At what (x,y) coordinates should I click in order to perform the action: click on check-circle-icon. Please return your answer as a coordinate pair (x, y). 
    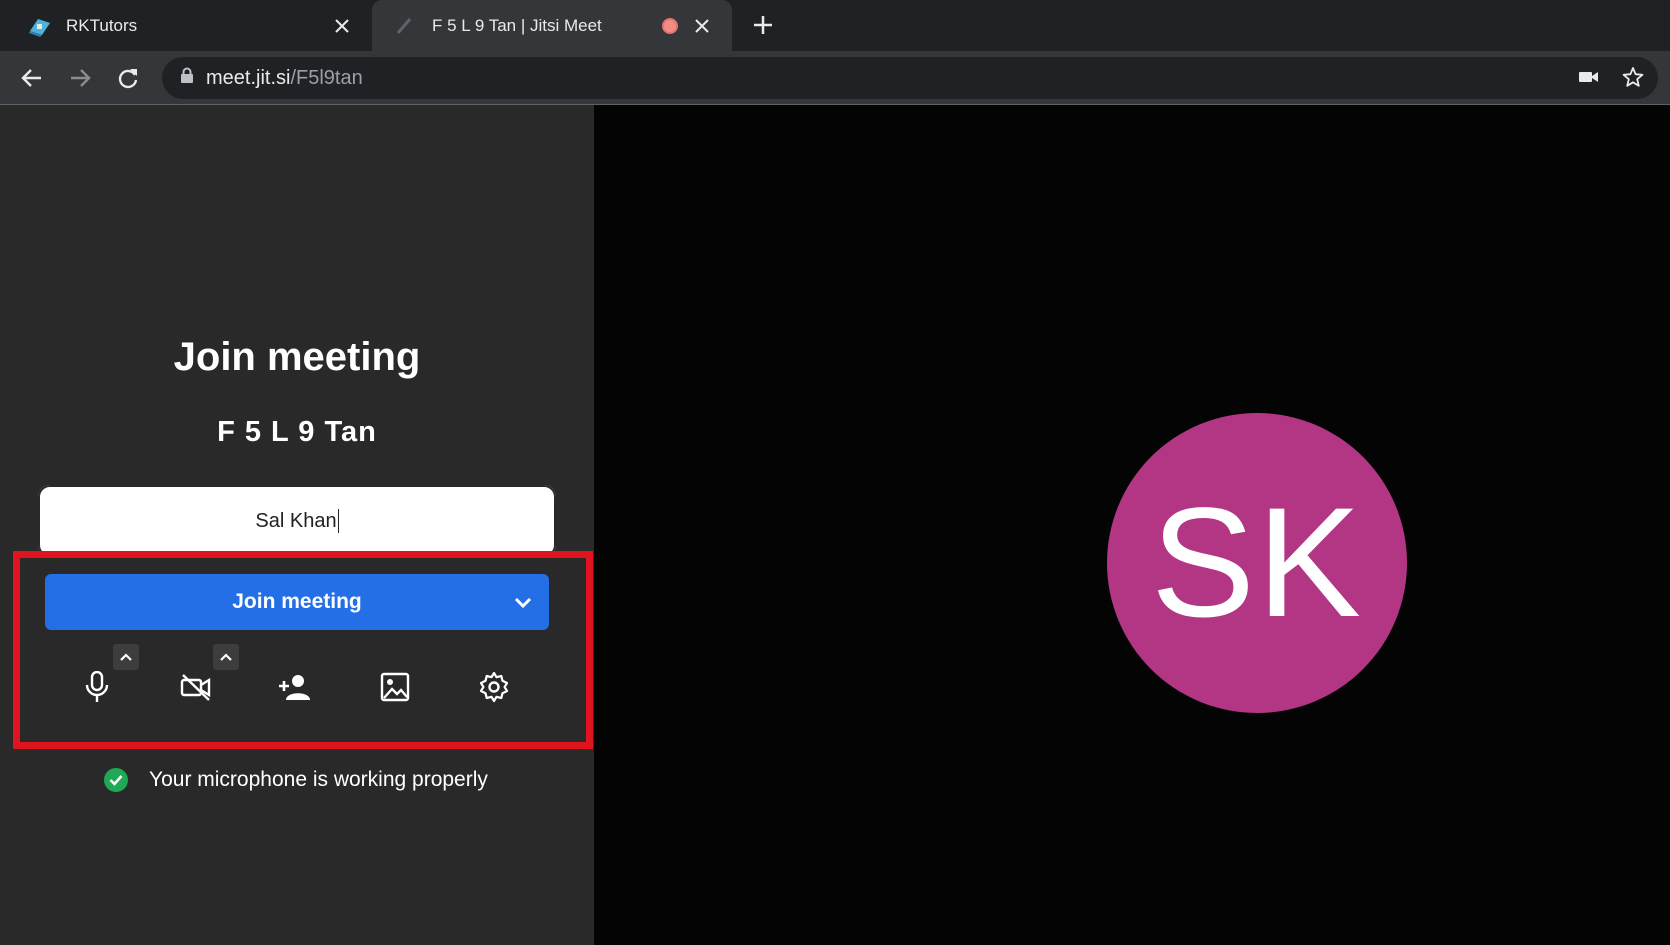
    Looking at the image, I should click on (116, 780).